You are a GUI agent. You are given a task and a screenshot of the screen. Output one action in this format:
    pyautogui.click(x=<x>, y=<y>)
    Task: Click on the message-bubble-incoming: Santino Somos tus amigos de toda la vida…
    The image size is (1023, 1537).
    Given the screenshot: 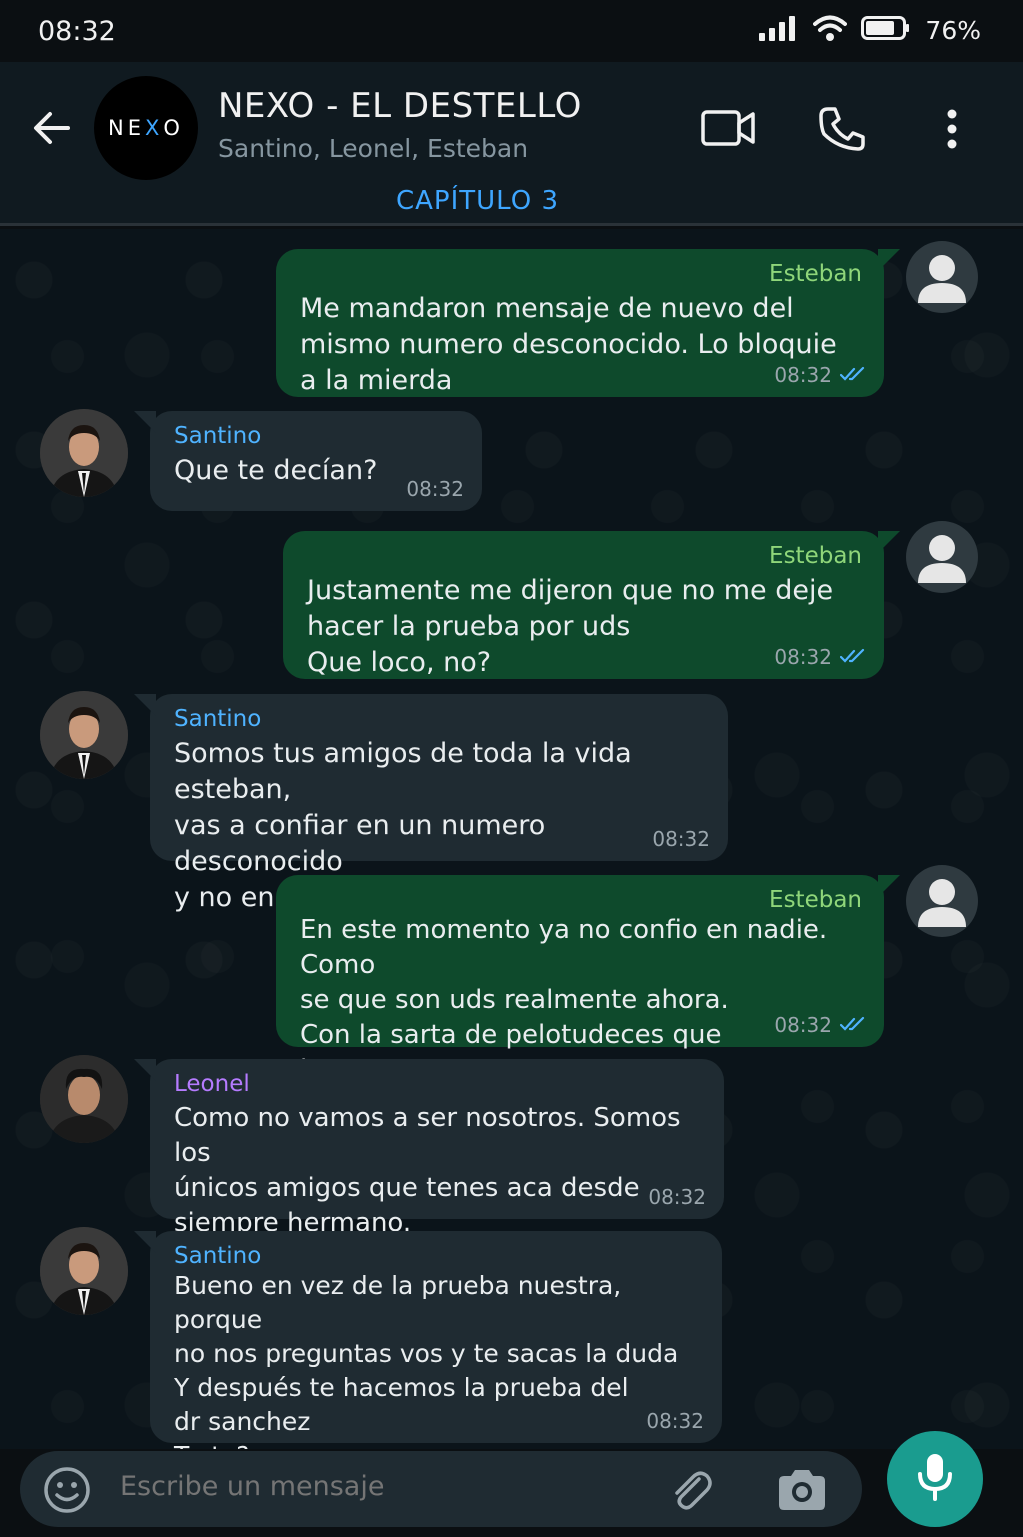 What is the action you would take?
    pyautogui.click(x=431, y=803)
    